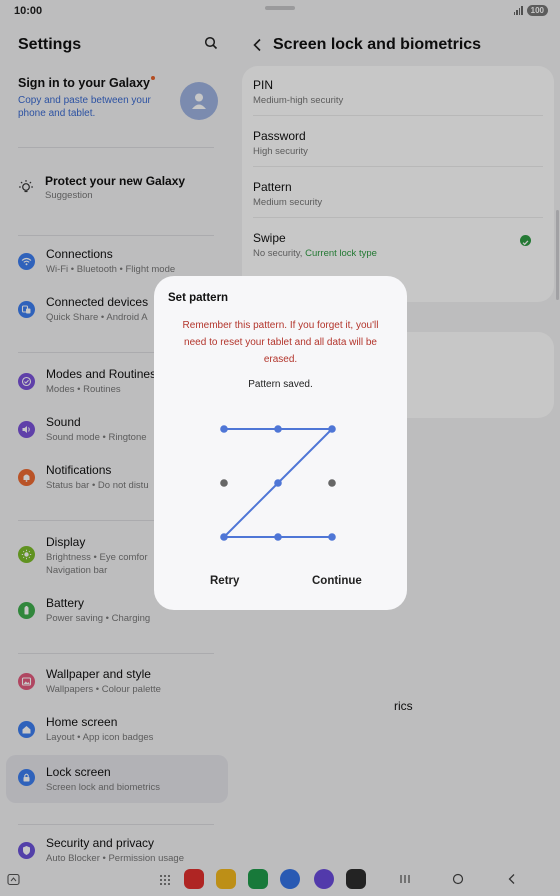 The width and height of the screenshot is (560, 896). Describe the element at coordinates (337, 581) in the screenshot. I see `continue-button: Continue` at that location.